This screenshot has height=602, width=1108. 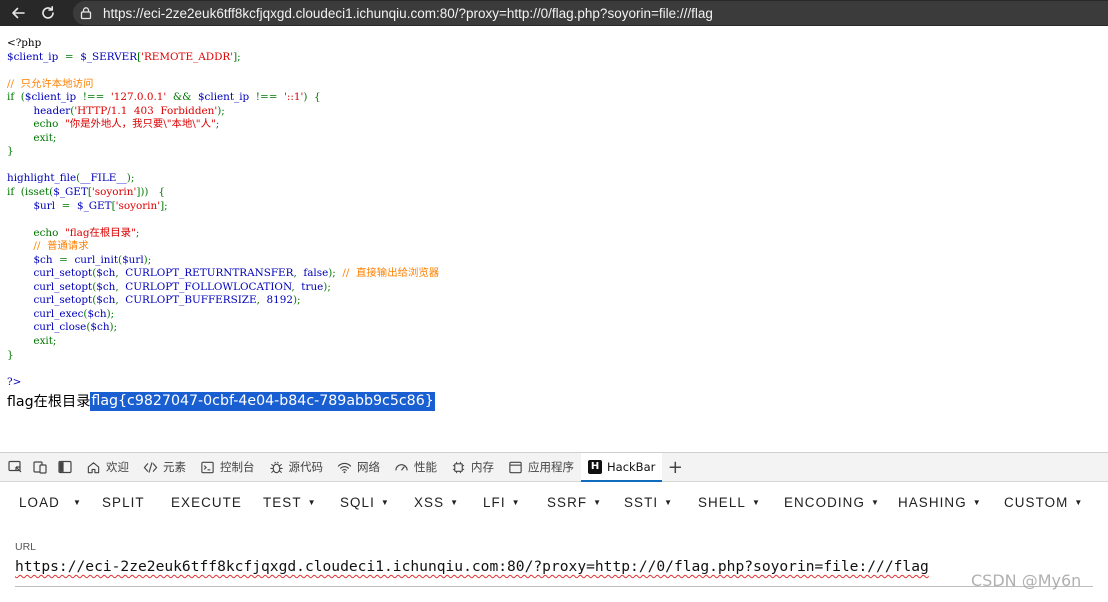 I want to click on page-info-icon, so click(x=86, y=13).